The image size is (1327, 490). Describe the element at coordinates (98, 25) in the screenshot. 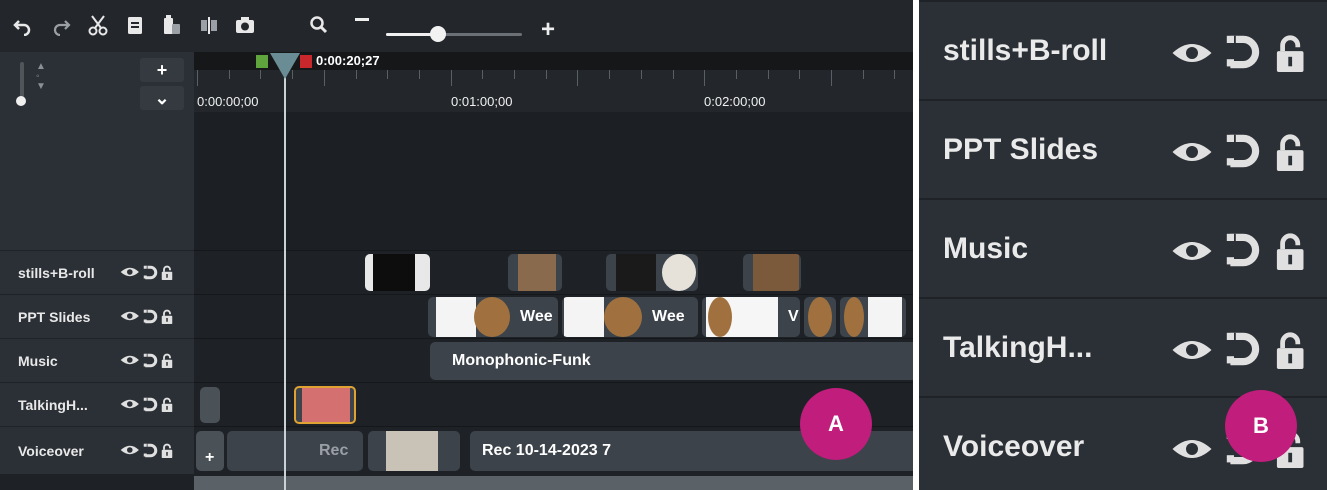

I see `cut-icon` at that location.